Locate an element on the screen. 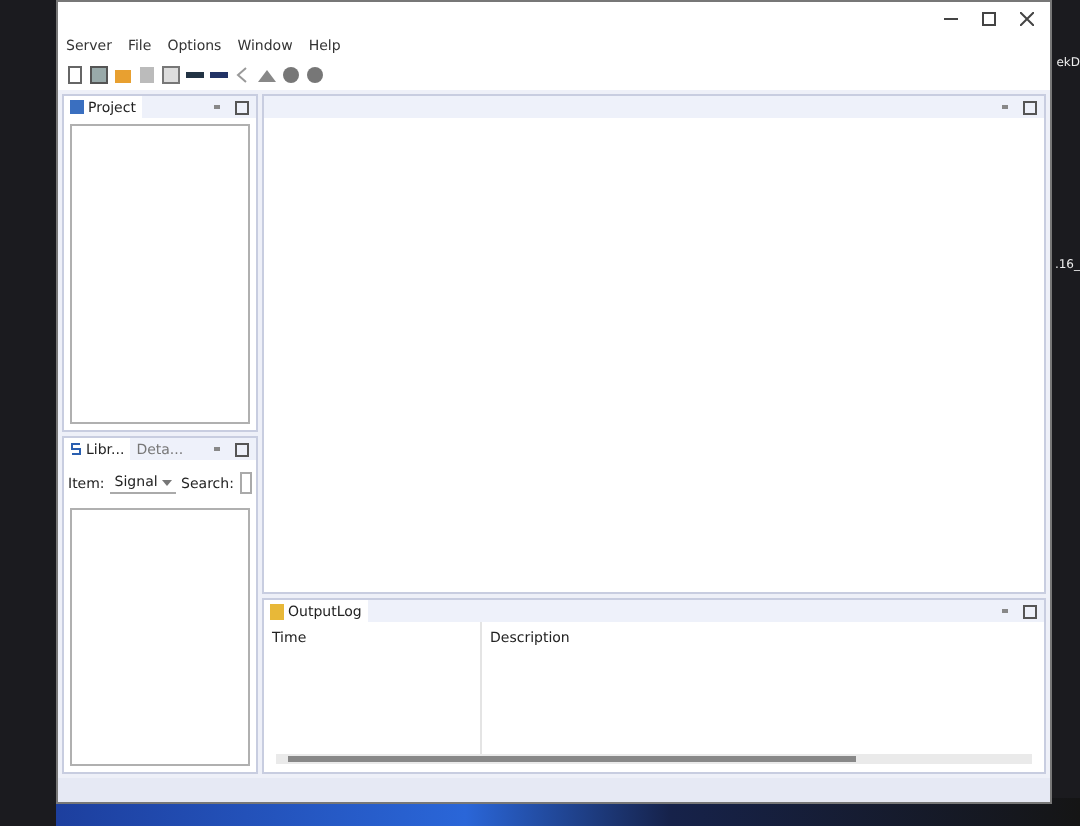 The image size is (1080, 826). save-icon is located at coordinates (99, 74).